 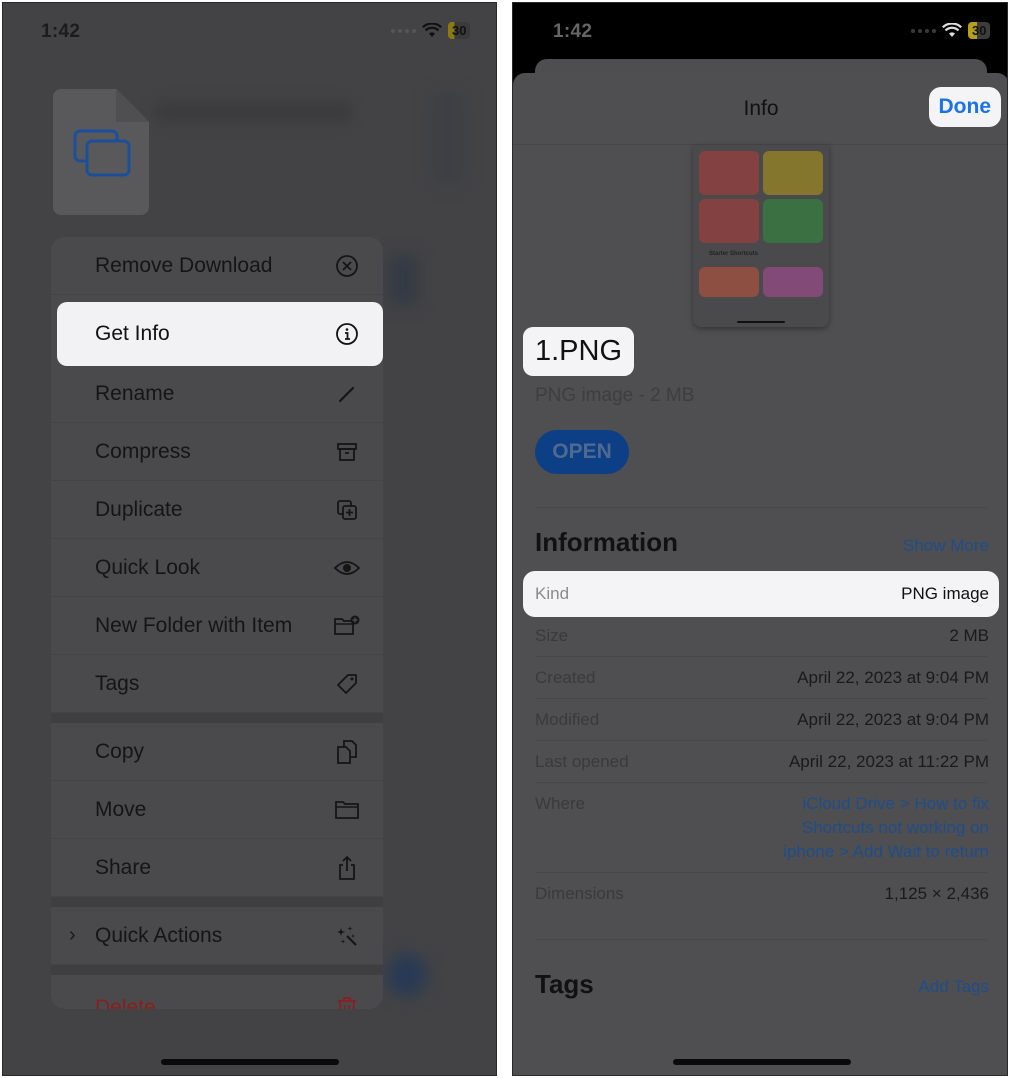 I want to click on pencil-icon, so click(x=347, y=394).